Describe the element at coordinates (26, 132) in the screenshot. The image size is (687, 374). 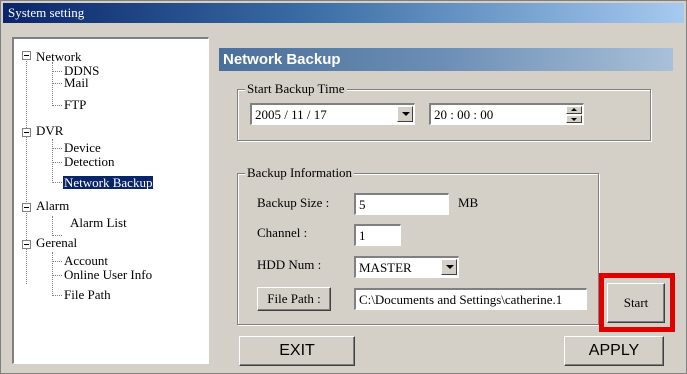
I see `collapse-dvr-icon` at that location.